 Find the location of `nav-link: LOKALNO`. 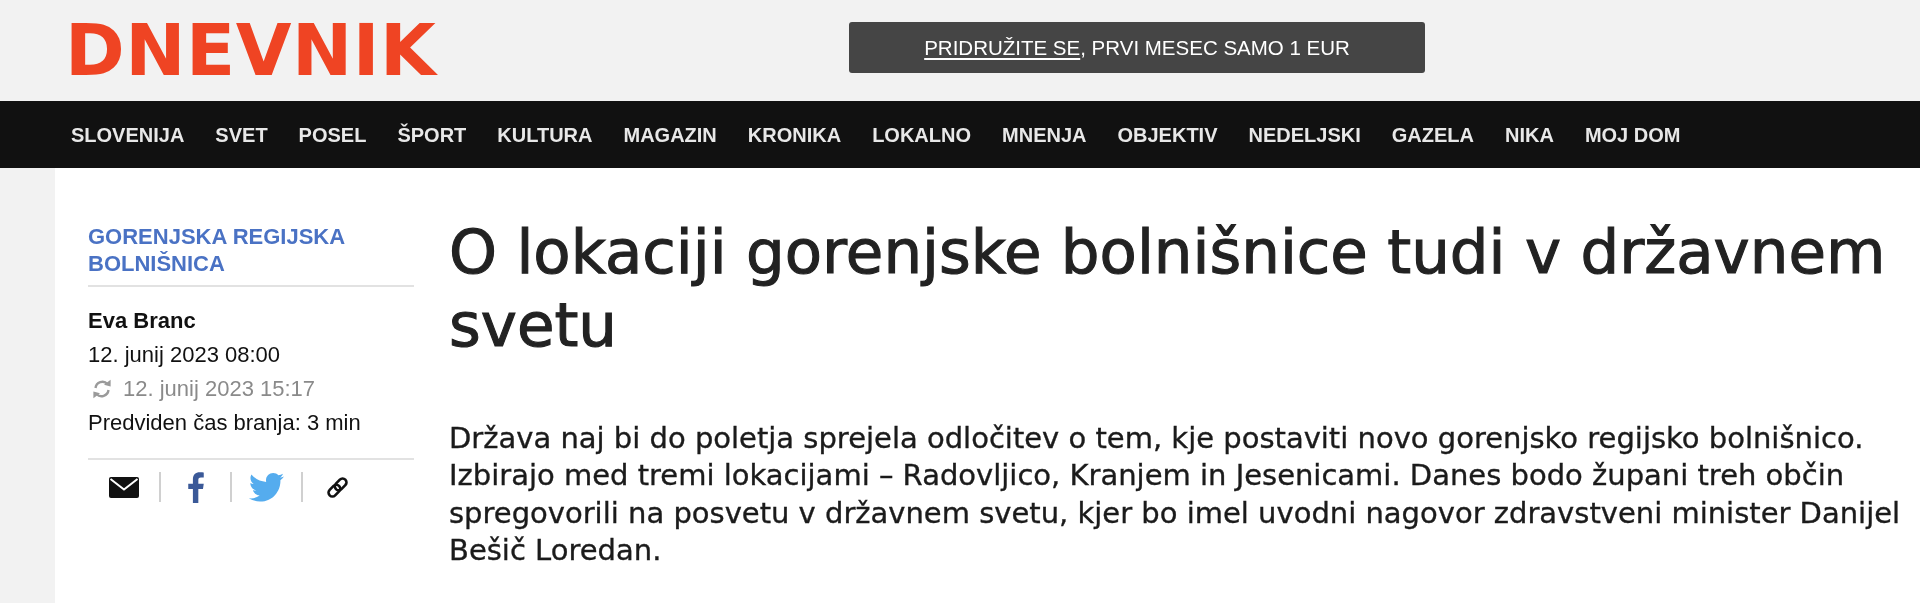

nav-link: LOKALNO is located at coordinates (922, 134).